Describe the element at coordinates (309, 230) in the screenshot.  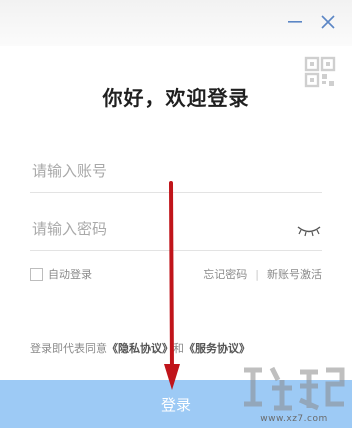
I see `hide-password-icon` at that location.